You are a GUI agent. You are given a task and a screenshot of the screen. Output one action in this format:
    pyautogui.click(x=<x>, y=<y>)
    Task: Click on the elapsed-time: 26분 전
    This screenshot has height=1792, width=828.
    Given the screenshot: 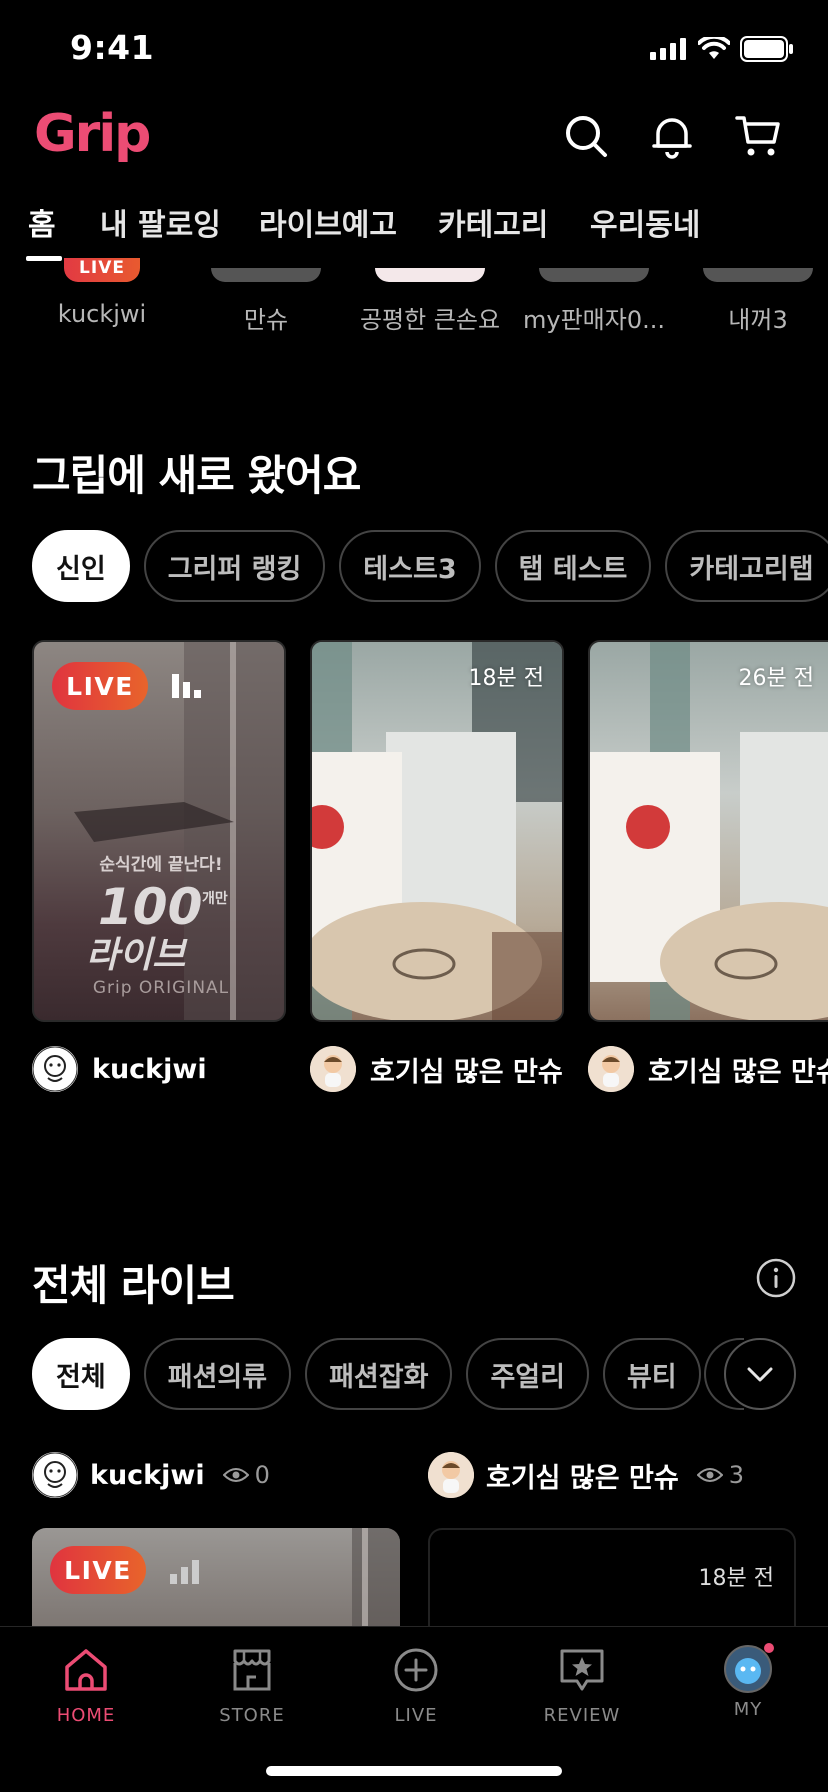 What is the action you would take?
    pyautogui.click(x=776, y=678)
    